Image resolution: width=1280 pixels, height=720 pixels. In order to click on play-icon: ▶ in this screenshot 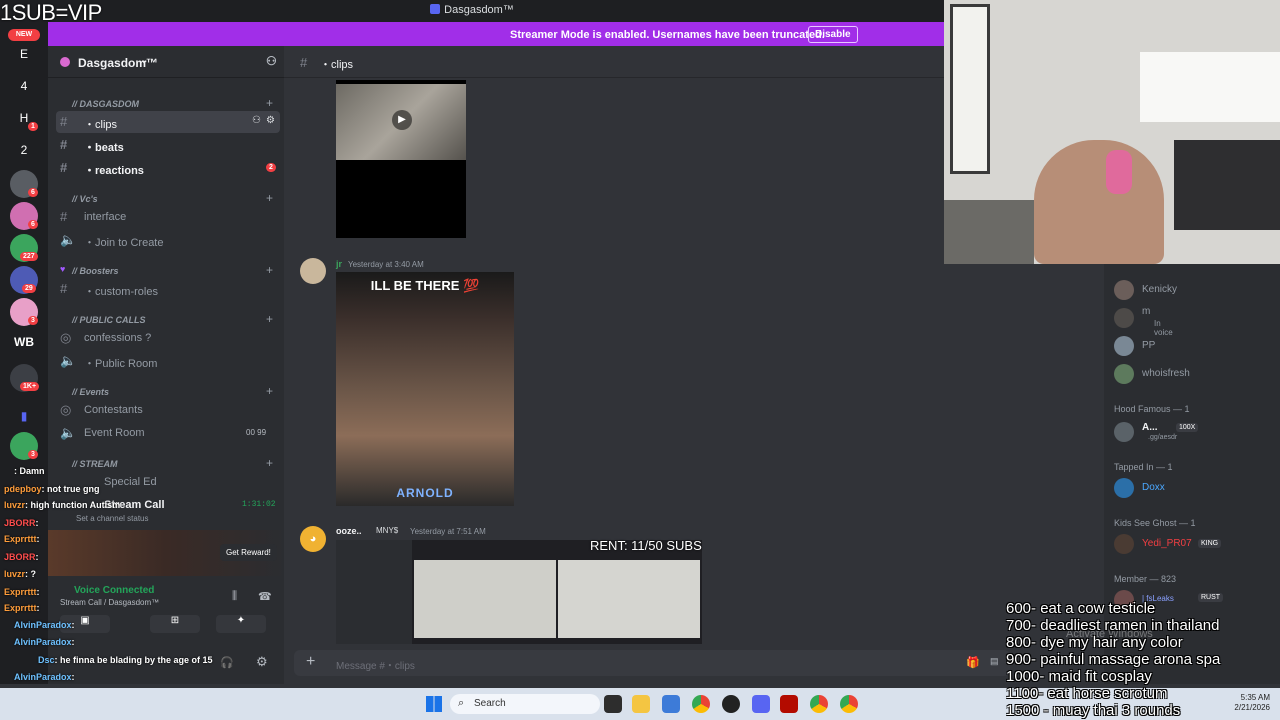, I will do `click(402, 120)`.